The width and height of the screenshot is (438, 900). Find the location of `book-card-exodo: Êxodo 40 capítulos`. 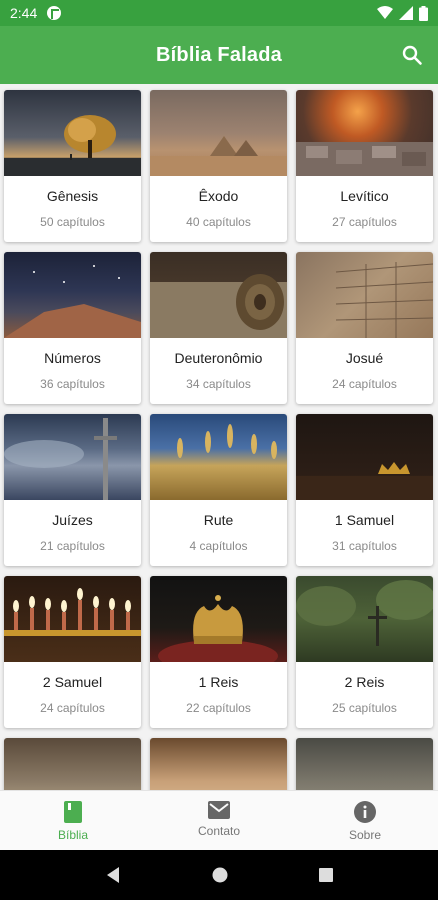

book-card-exodo: Êxodo 40 capítulos is located at coordinates (218, 166).